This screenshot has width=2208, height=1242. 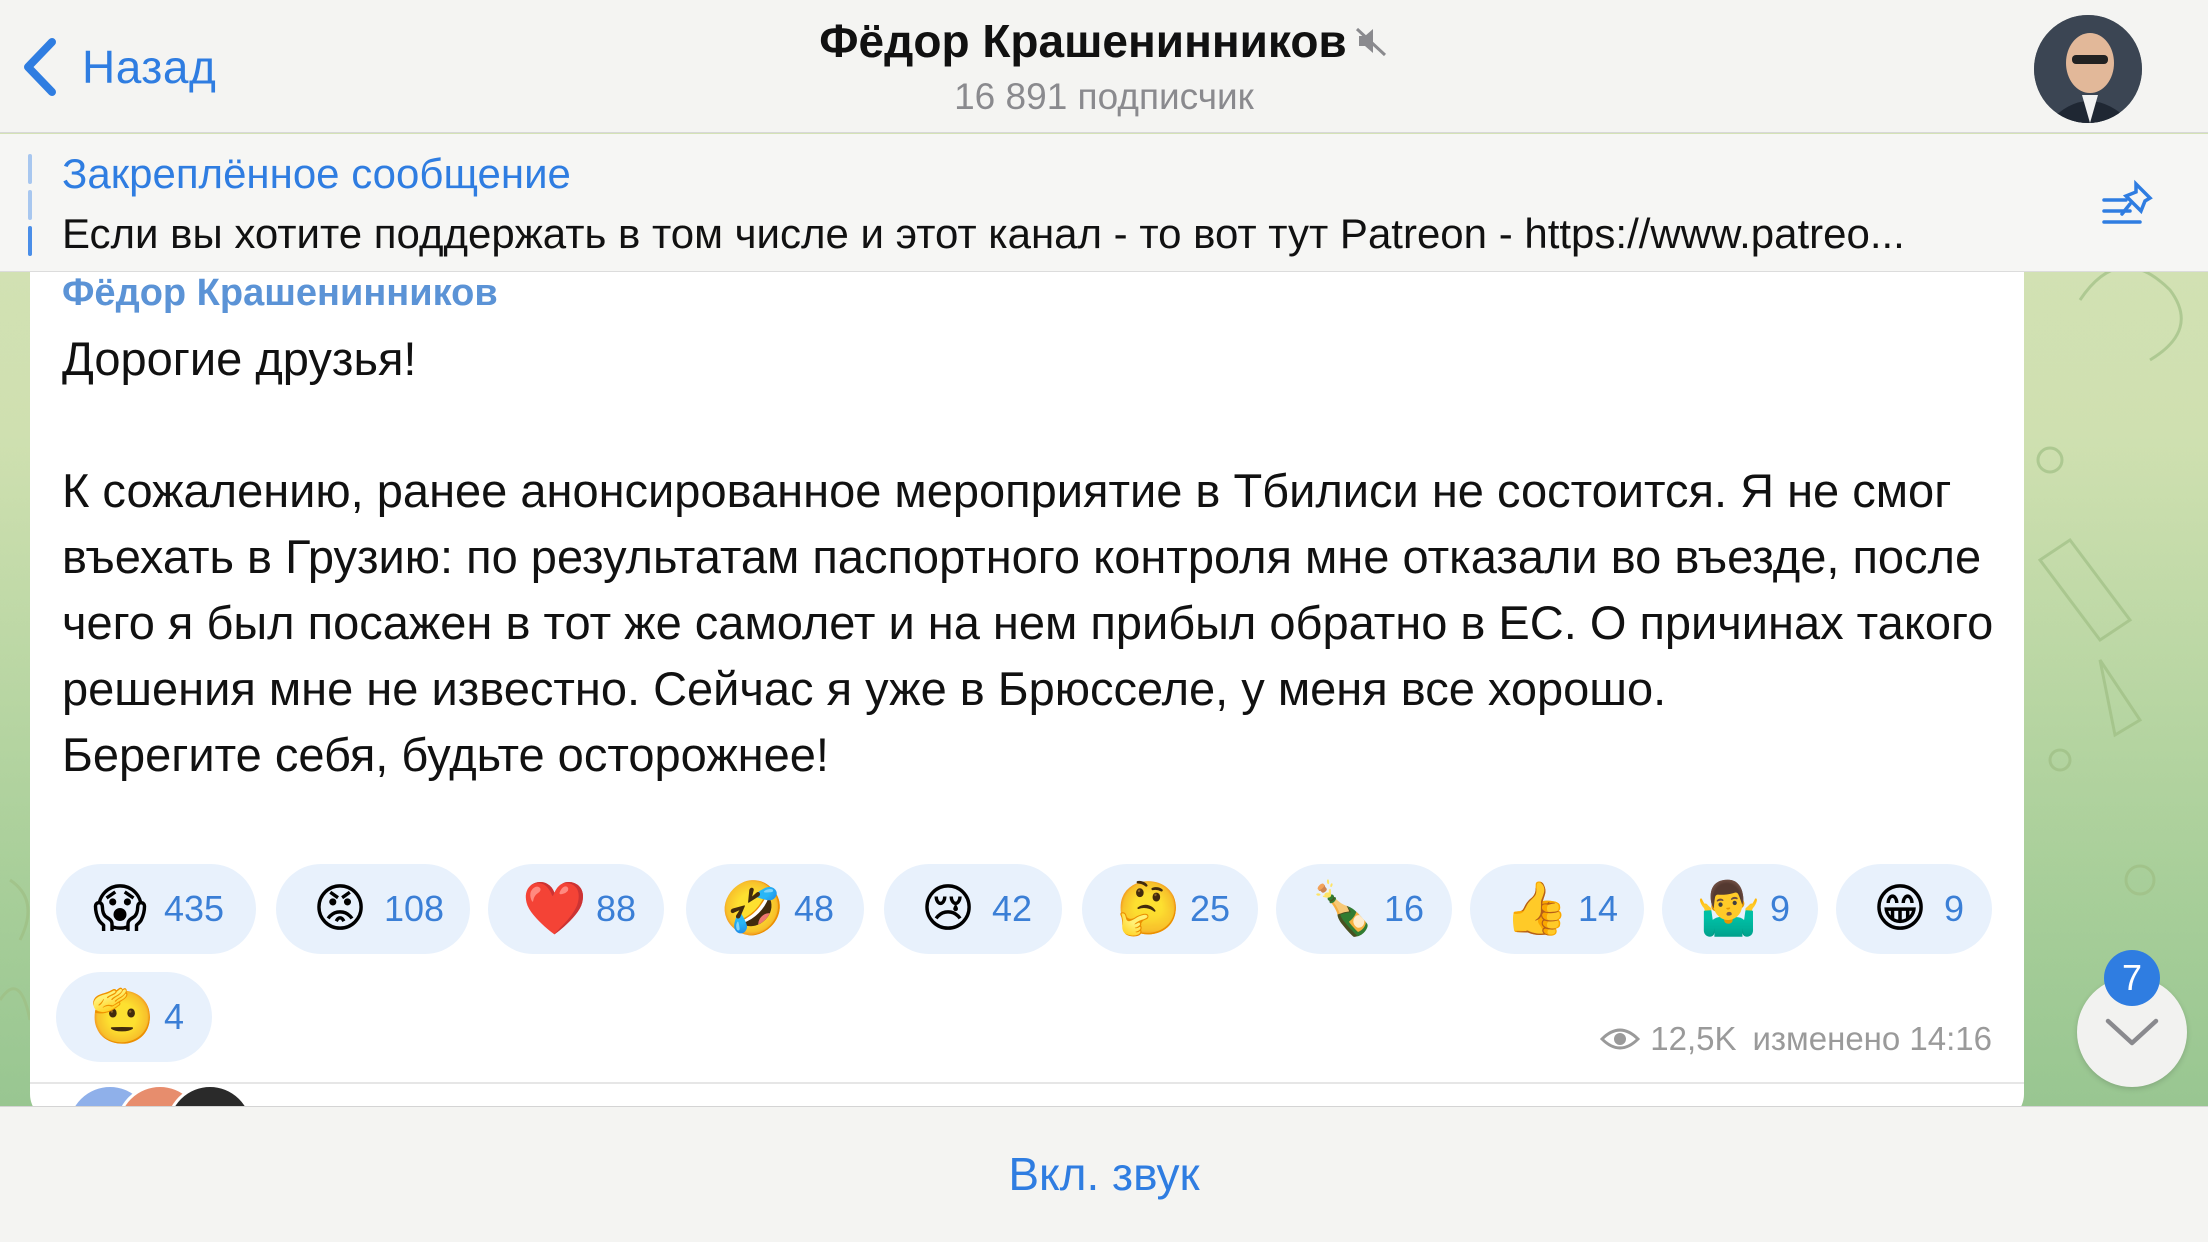 I want to click on reaction-chip: 🤷‍♂️ 9, so click(x=1740, y=909).